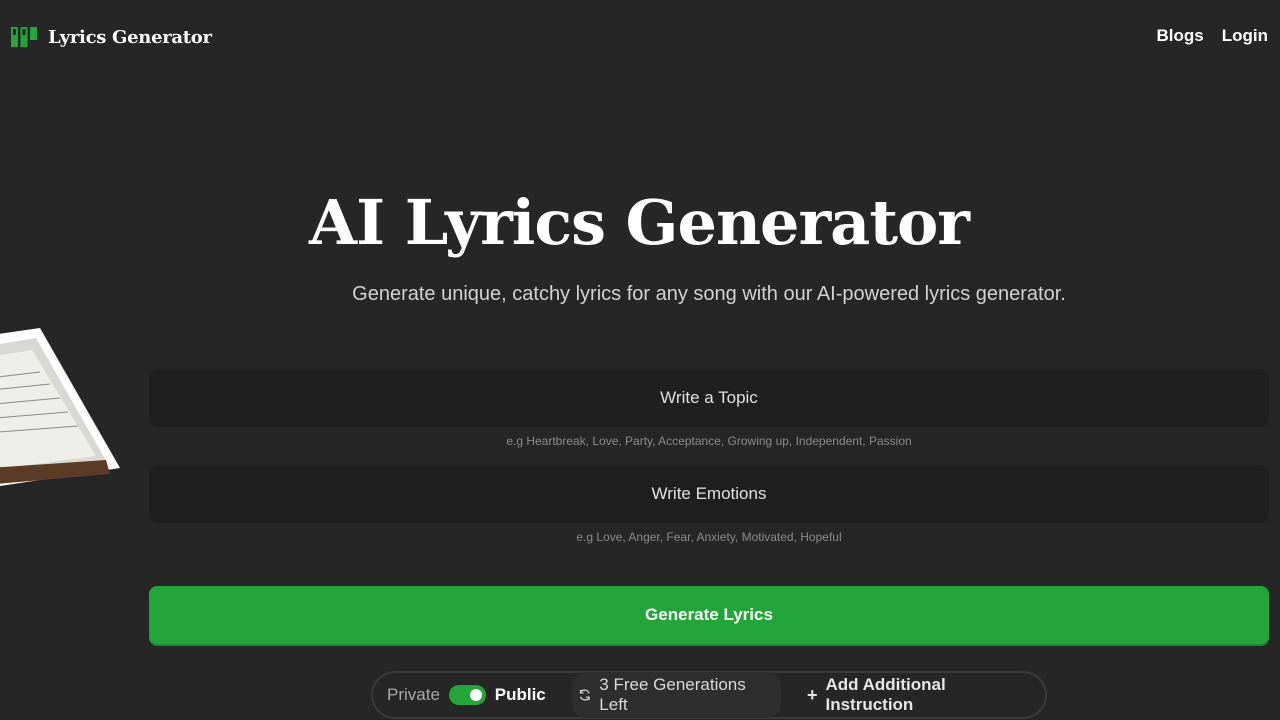  I want to click on page-title: AI Lyrics Generator, so click(640, 223).